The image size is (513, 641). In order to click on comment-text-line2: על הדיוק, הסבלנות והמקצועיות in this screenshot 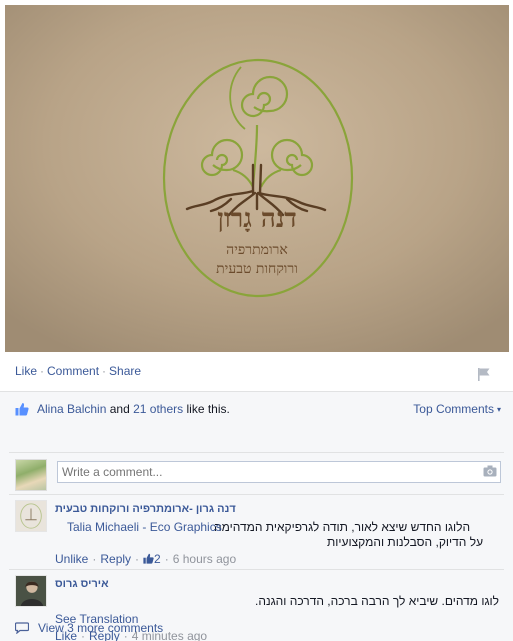, I will do `click(405, 542)`.